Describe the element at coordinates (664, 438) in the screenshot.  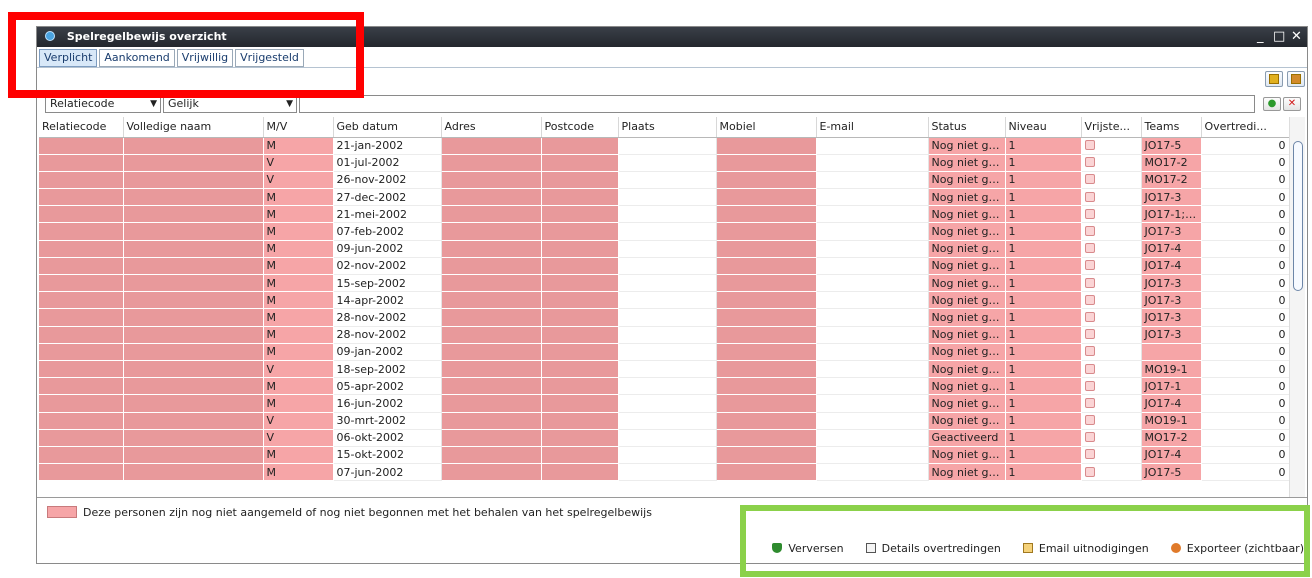
I see `table-row: V 06-okt-2002 Geactiveerd 1 MO17-2 0` at that location.